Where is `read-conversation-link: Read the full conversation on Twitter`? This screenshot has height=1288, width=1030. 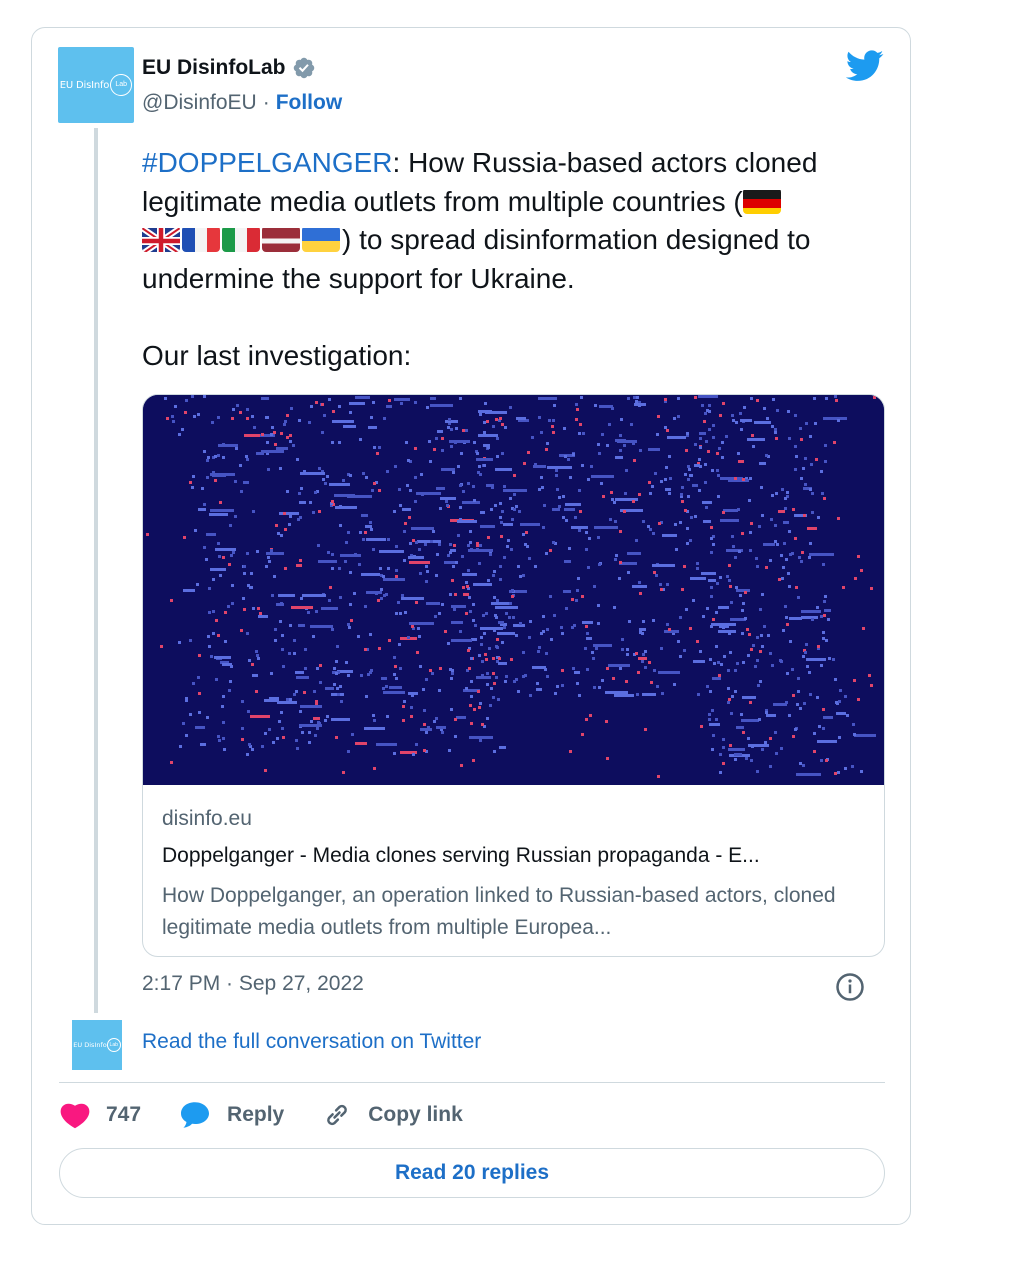 read-conversation-link: Read the full conversation on Twitter is located at coordinates (311, 1042).